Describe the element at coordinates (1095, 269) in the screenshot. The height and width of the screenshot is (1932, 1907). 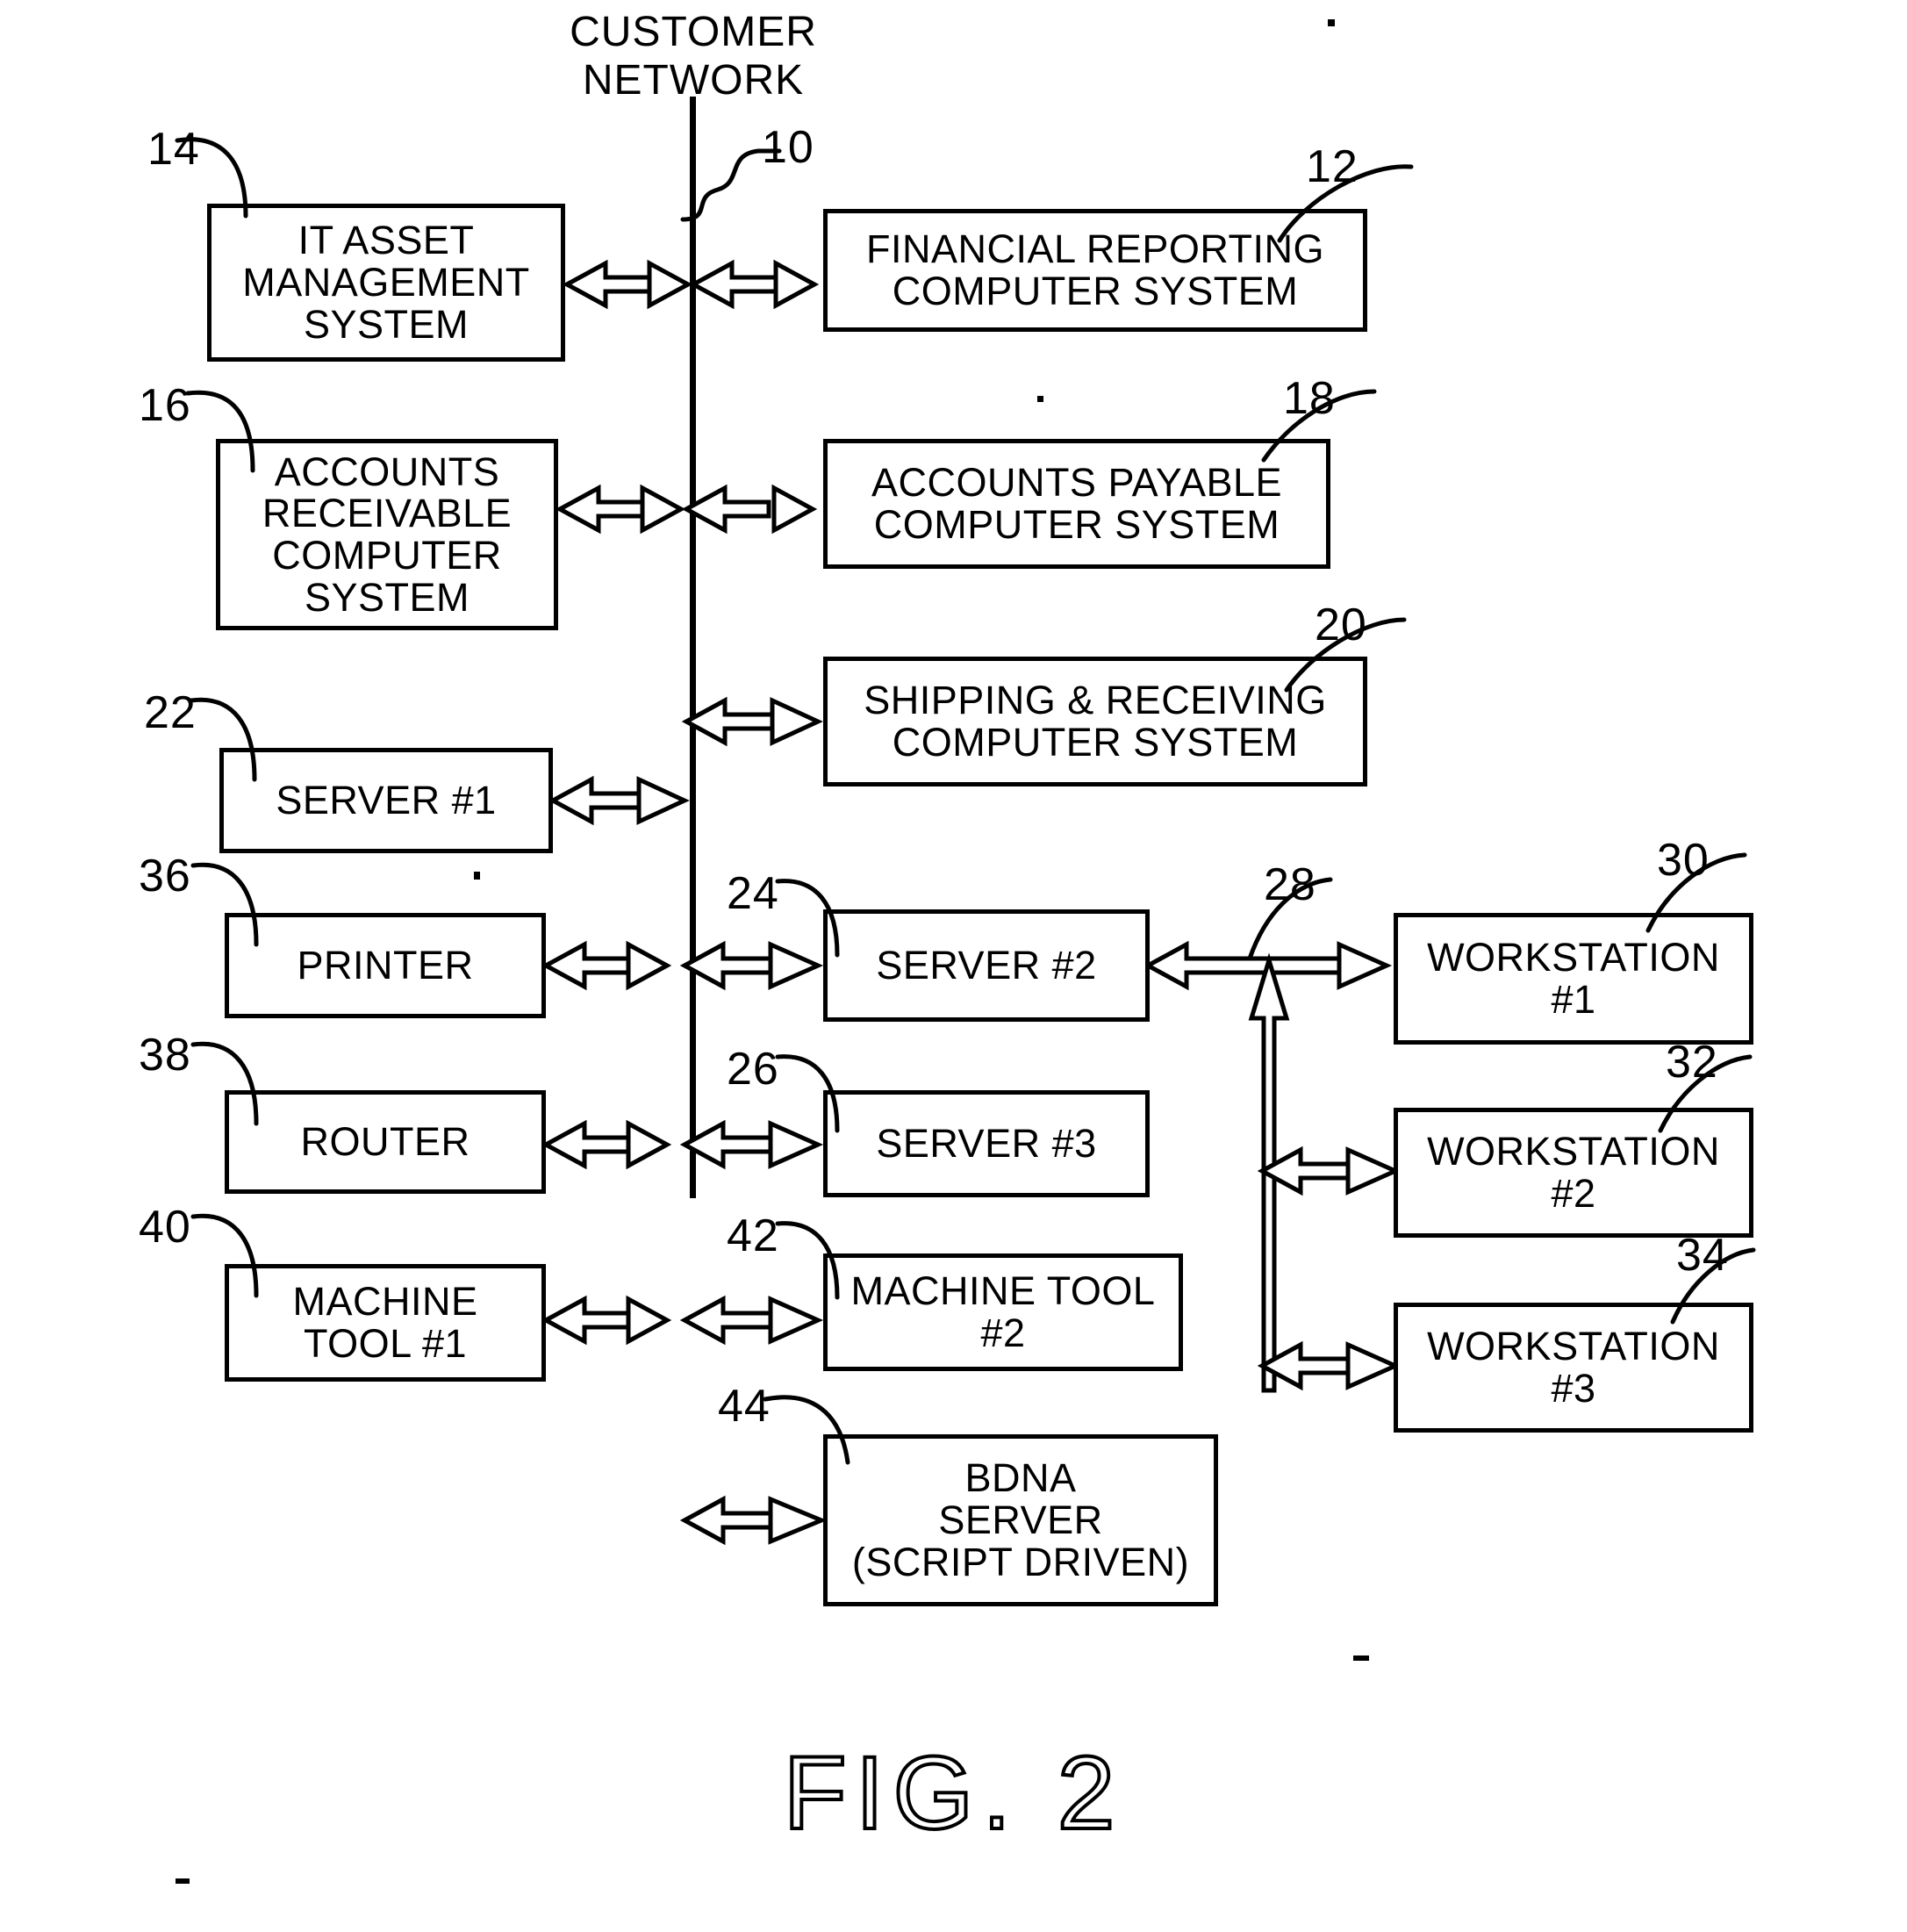
I see `node-label: FINANCIAL REPORTING COMPUTER SYSTEM` at that location.